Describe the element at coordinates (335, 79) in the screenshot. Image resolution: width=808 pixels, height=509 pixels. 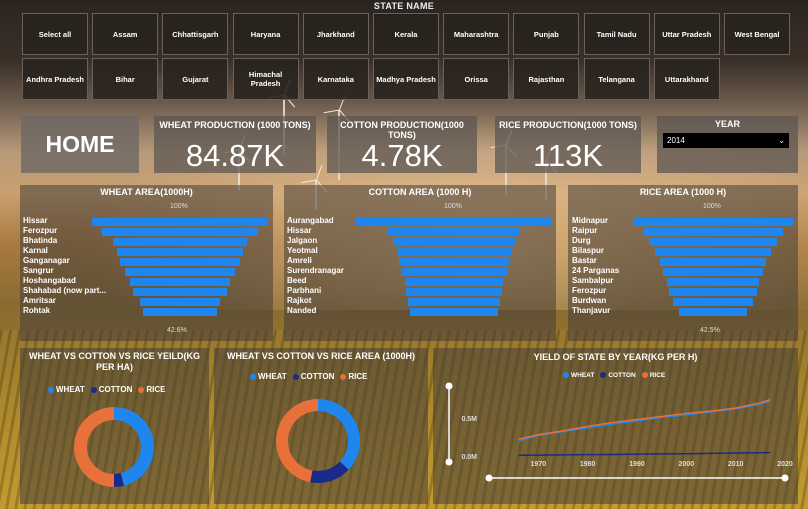
I see `state-button-karnataka: Karnataka` at that location.